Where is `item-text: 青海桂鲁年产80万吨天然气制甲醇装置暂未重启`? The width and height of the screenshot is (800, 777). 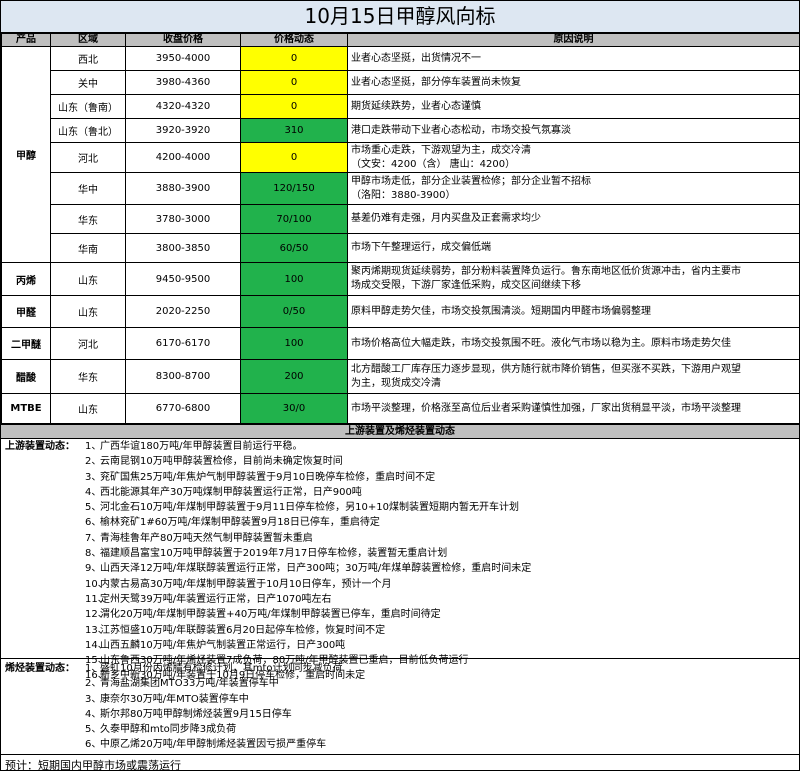 item-text: 青海桂鲁年产80万吨天然气制甲醇装置暂未重启 is located at coordinates (206, 538).